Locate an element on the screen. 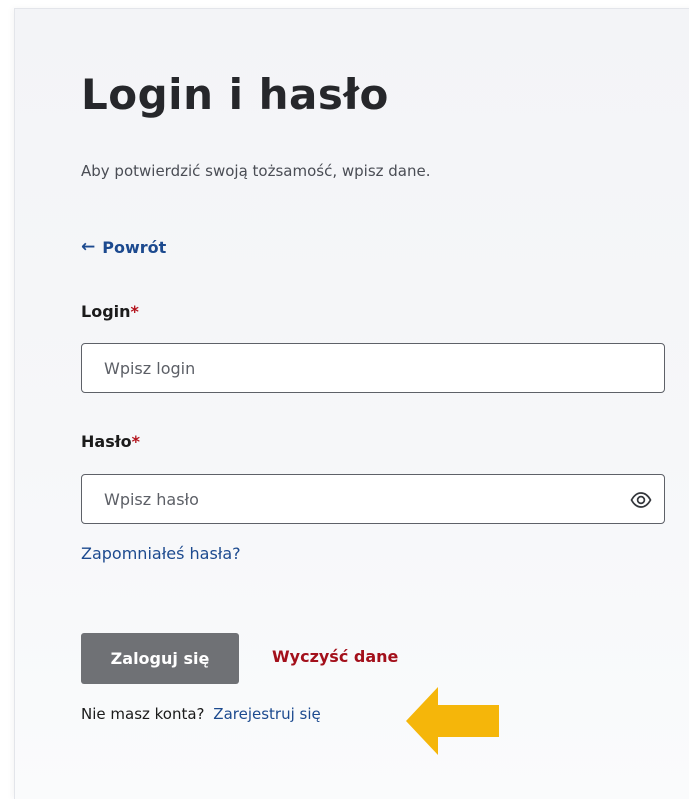  back-link: ← Powrót is located at coordinates (123, 247).